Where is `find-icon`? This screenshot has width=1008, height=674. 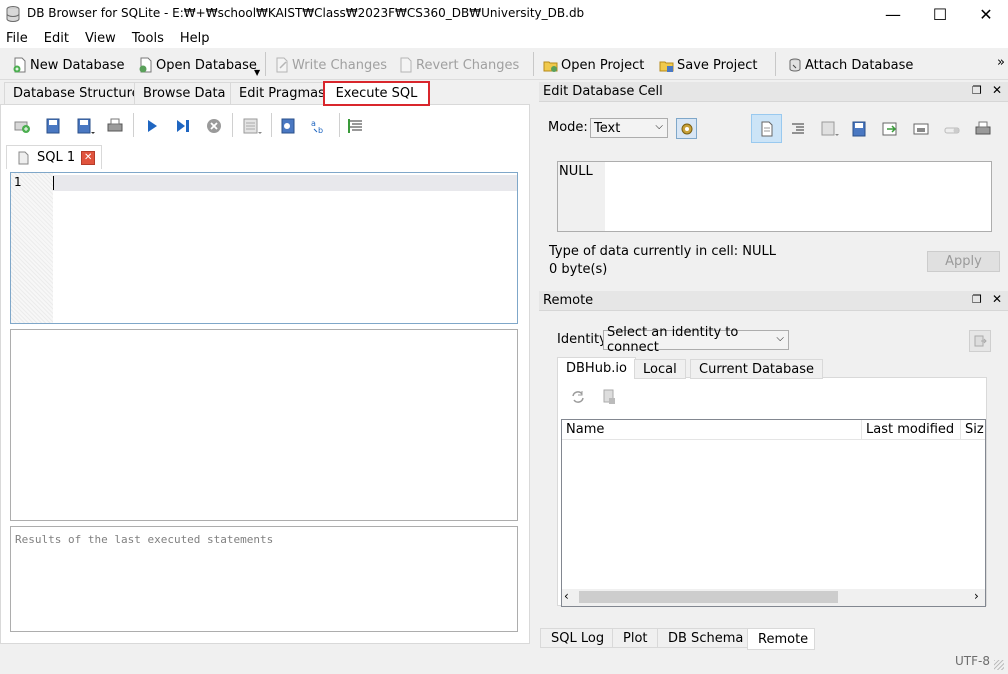
find-icon is located at coordinates (288, 126).